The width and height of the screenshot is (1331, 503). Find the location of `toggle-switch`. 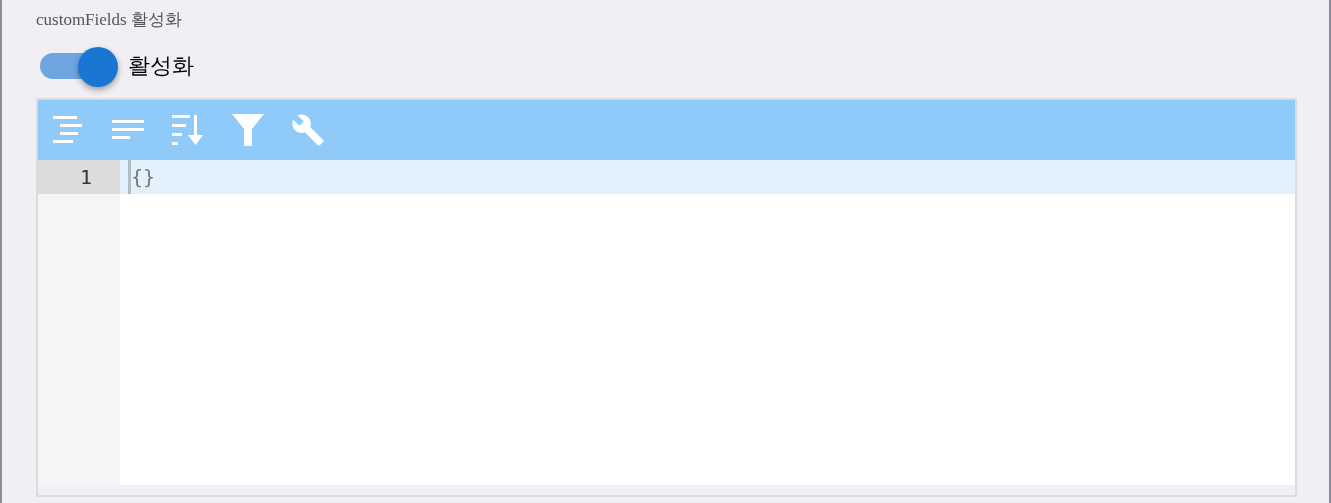

toggle-switch is located at coordinates (79, 66).